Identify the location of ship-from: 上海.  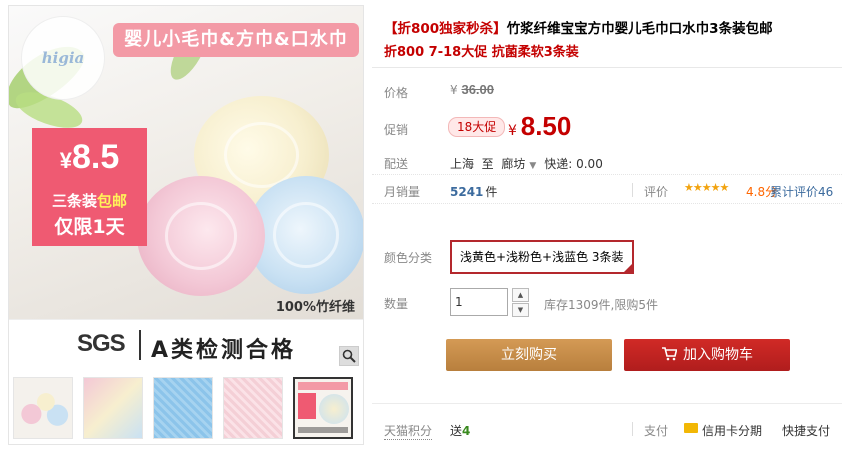
(462, 164).